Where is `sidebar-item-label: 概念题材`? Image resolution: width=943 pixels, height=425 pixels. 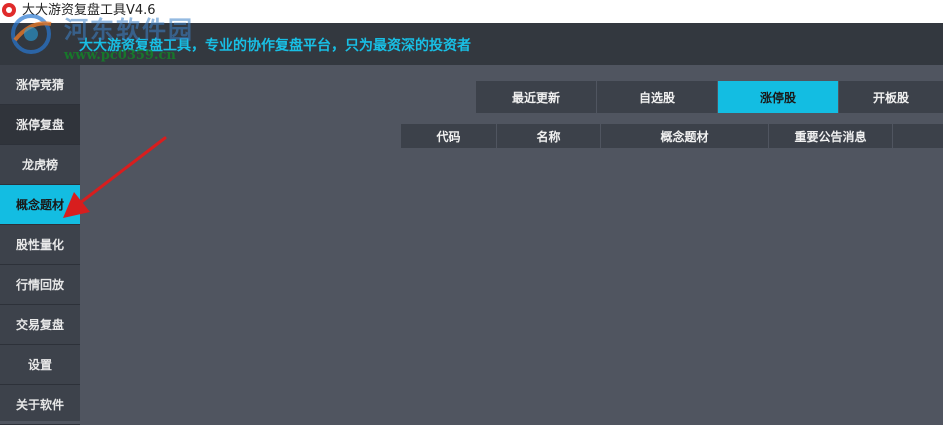 sidebar-item-label: 概念题材 is located at coordinates (39, 205).